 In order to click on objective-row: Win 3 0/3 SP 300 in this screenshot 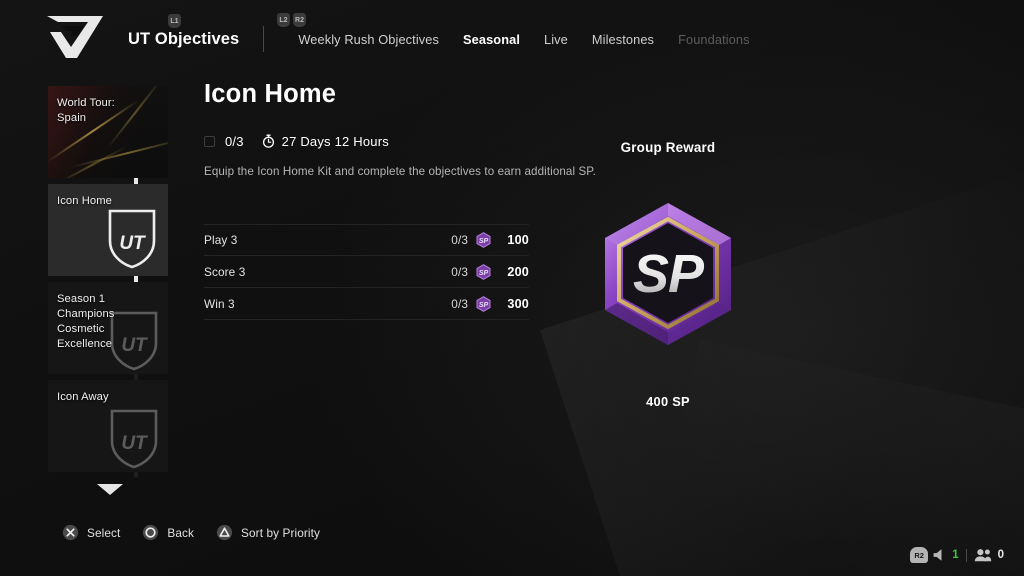, I will do `click(366, 304)`.